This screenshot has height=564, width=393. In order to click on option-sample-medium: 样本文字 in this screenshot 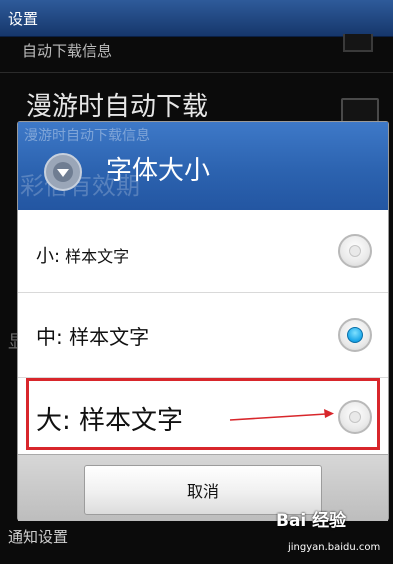, I will do `click(109, 337)`.